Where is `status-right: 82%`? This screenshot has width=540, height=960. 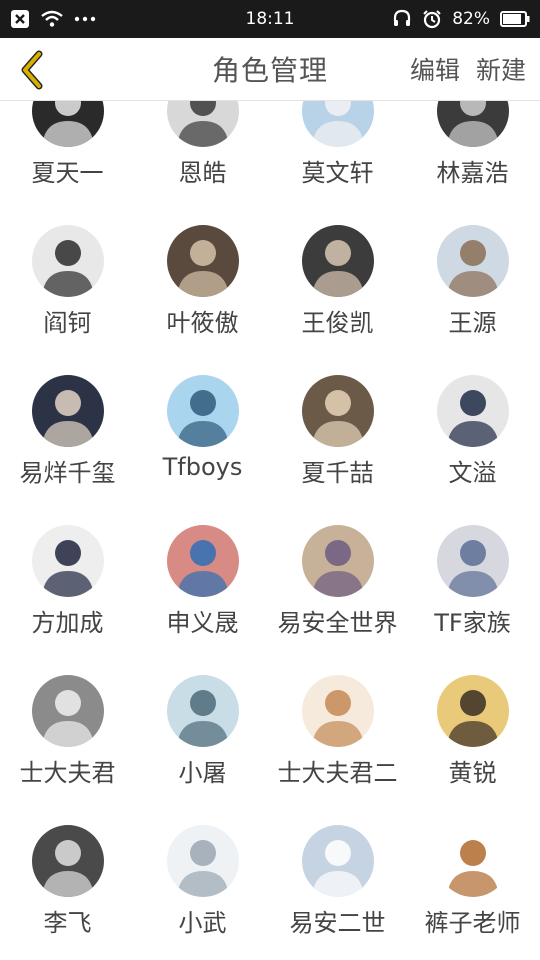
status-right: 82% is located at coordinates (461, 19).